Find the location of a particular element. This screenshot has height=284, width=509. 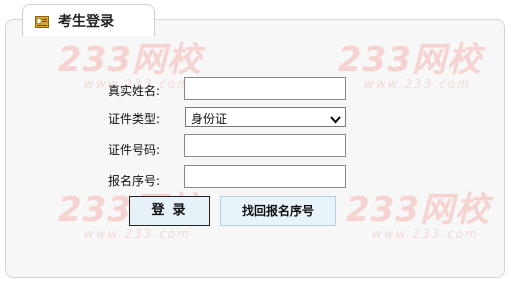

find-reg-number-button: 找回报名序号 is located at coordinates (278, 211).